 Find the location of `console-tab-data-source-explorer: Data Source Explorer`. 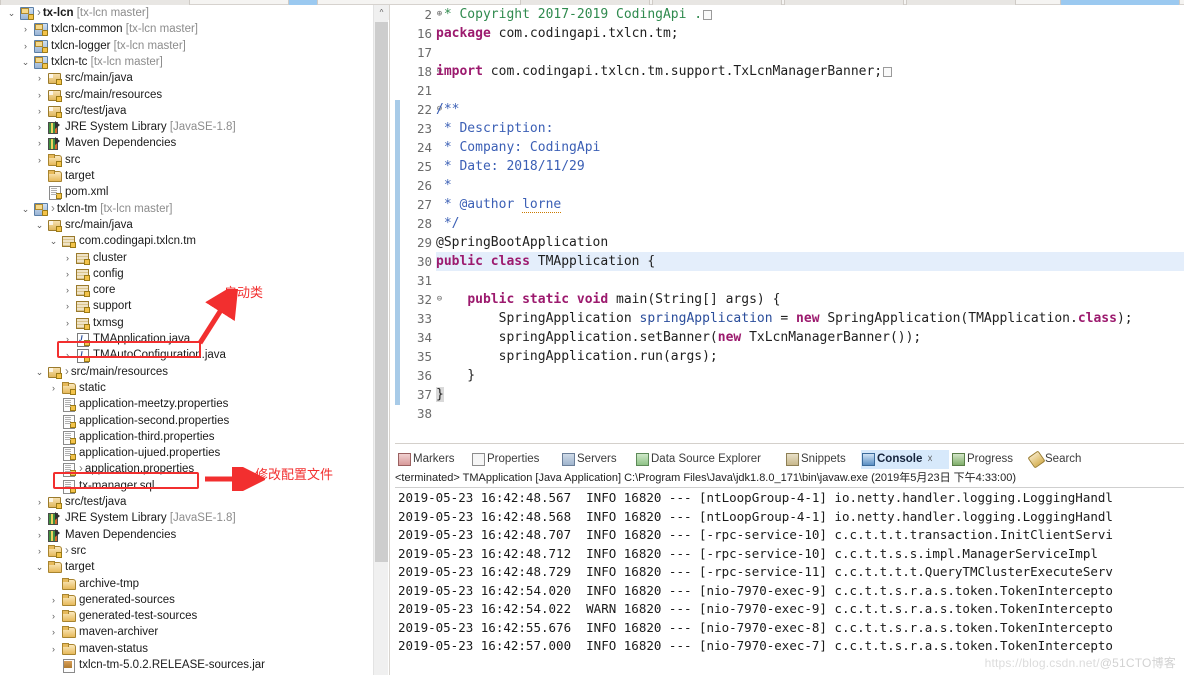

console-tab-data-source-explorer: Data Source Explorer is located at coordinates (709, 459).